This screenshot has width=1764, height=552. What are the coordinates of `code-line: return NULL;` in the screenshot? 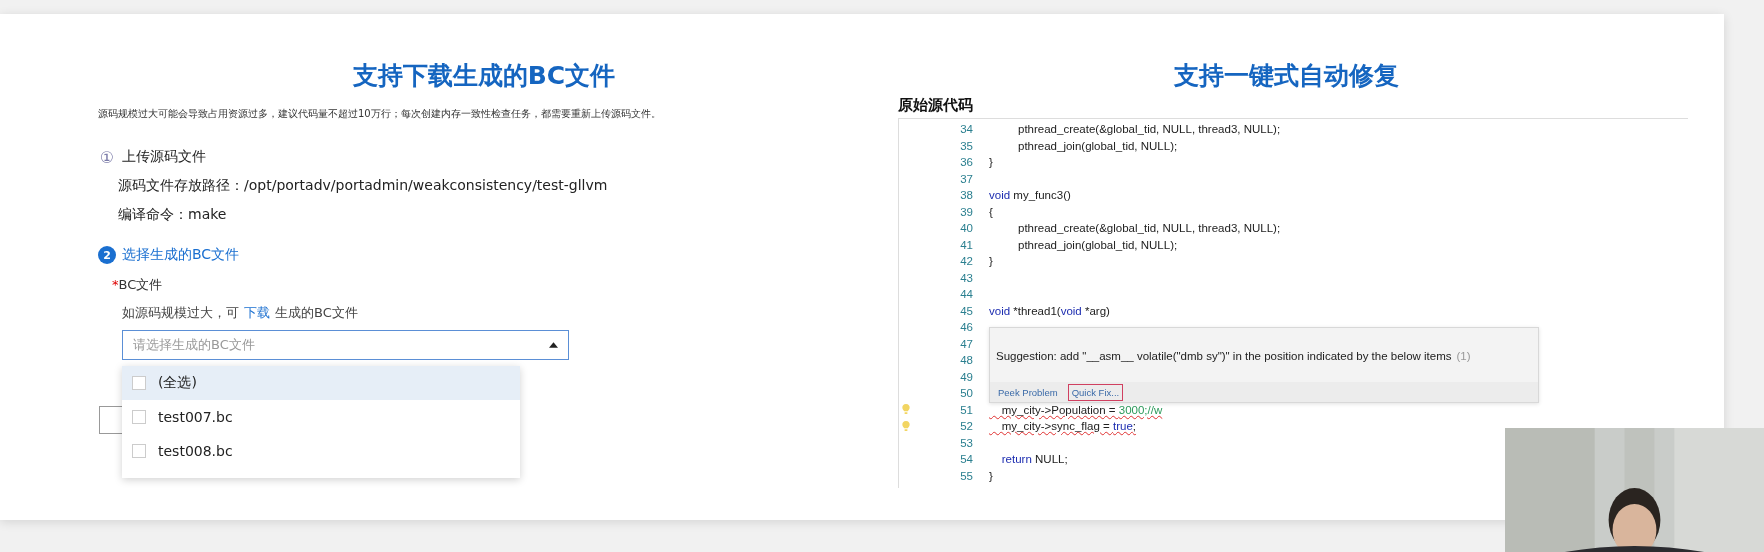 It's located at (1034, 459).